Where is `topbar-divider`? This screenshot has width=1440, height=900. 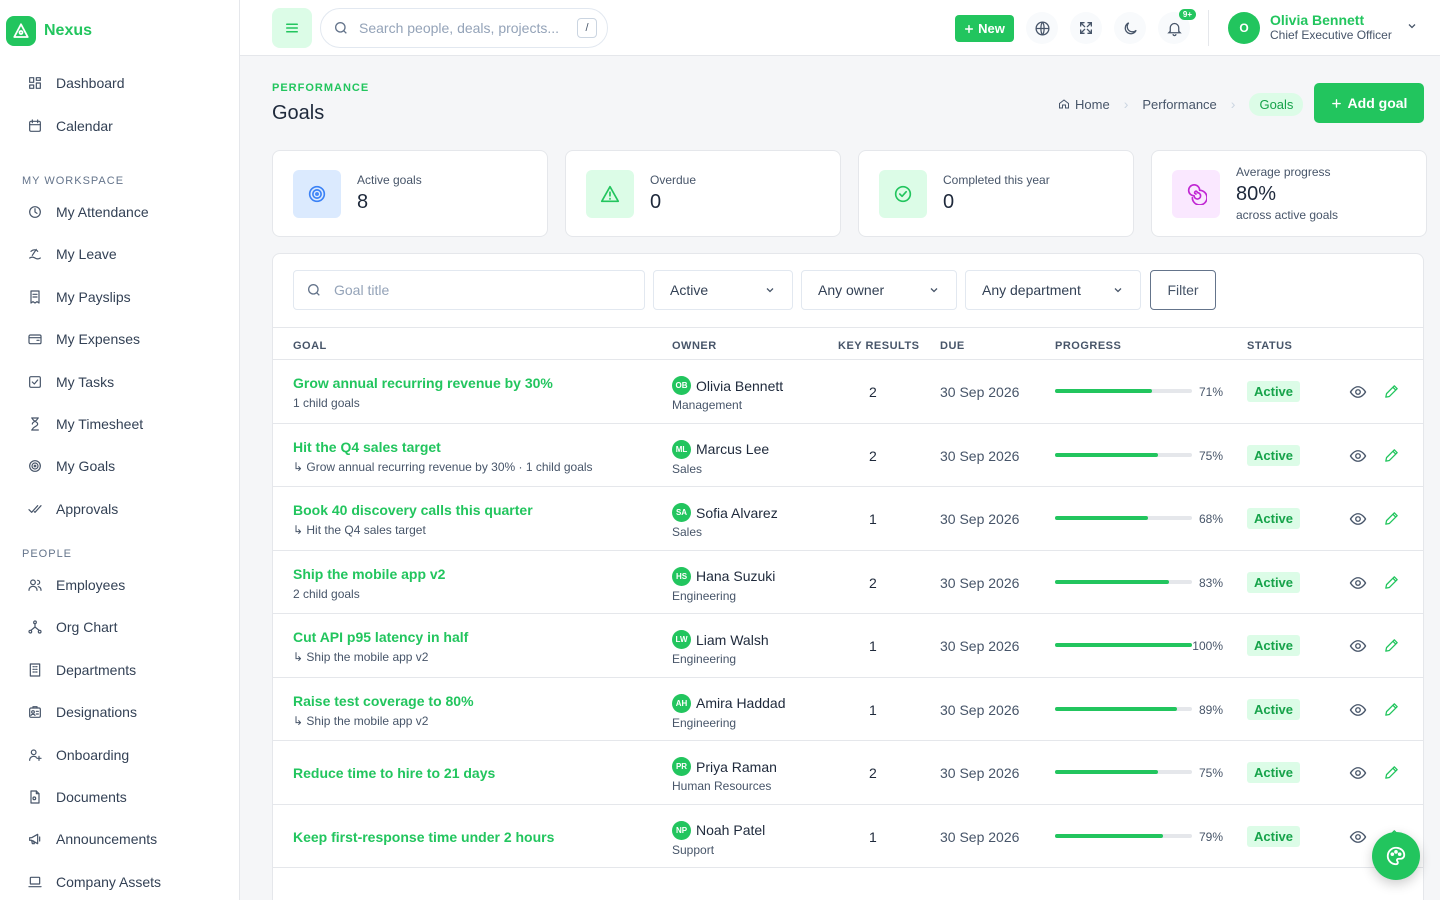 topbar-divider is located at coordinates (1208, 28).